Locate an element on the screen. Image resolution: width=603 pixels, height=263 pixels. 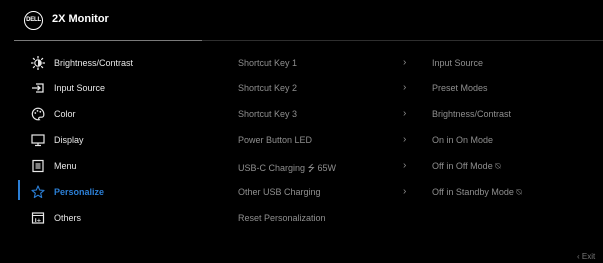
selection-indicator is located at coordinates (19, 190).